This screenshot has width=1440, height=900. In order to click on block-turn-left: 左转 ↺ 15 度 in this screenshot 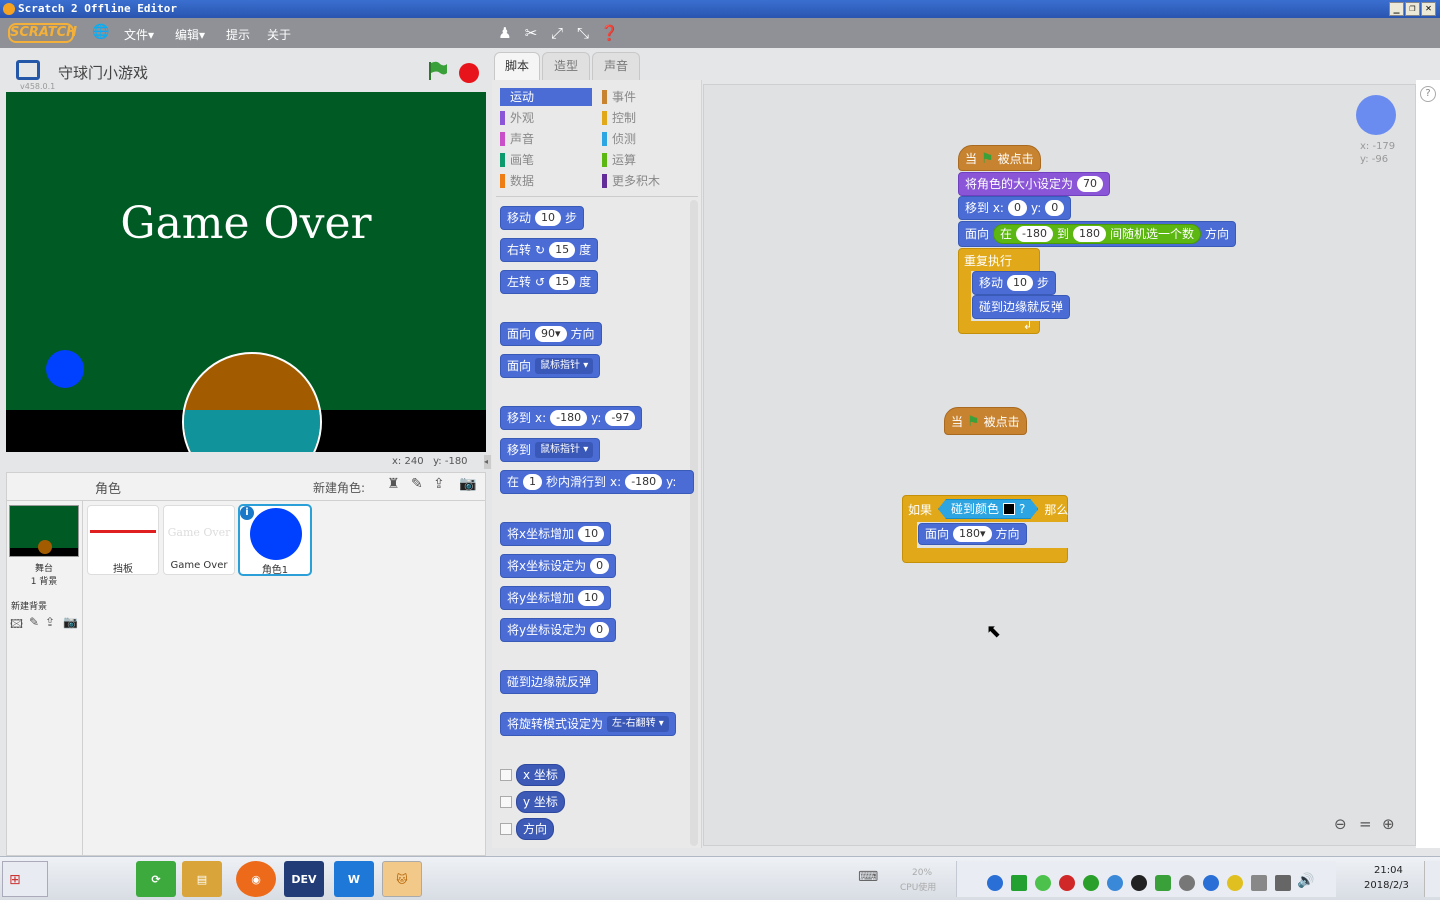, I will do `click(549, 282)`.